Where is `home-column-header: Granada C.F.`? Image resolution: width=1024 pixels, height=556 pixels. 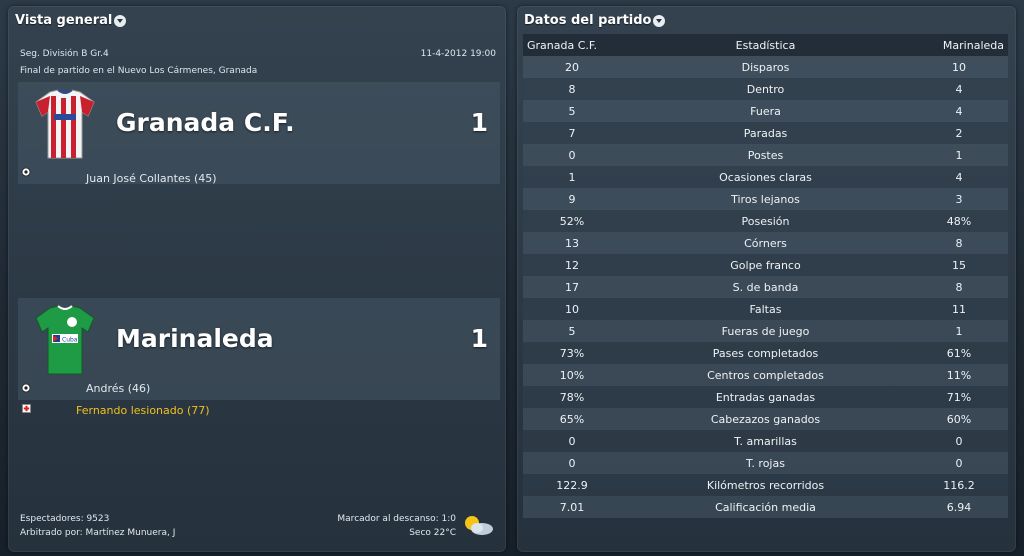
home-column-header: Granada C.F. is located at coordinates (572, 45).